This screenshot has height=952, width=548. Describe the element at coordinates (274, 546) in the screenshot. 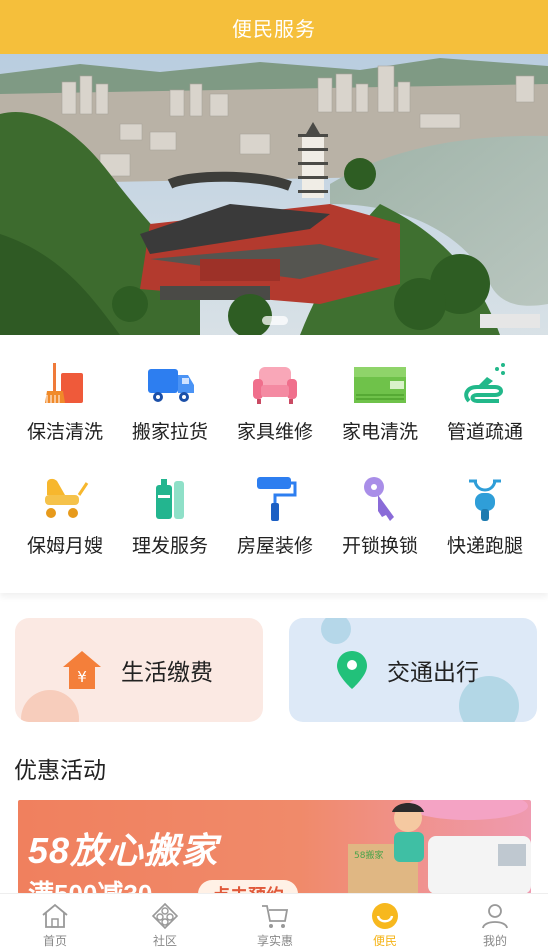

I see `service-label: 房屋装修` at that location.